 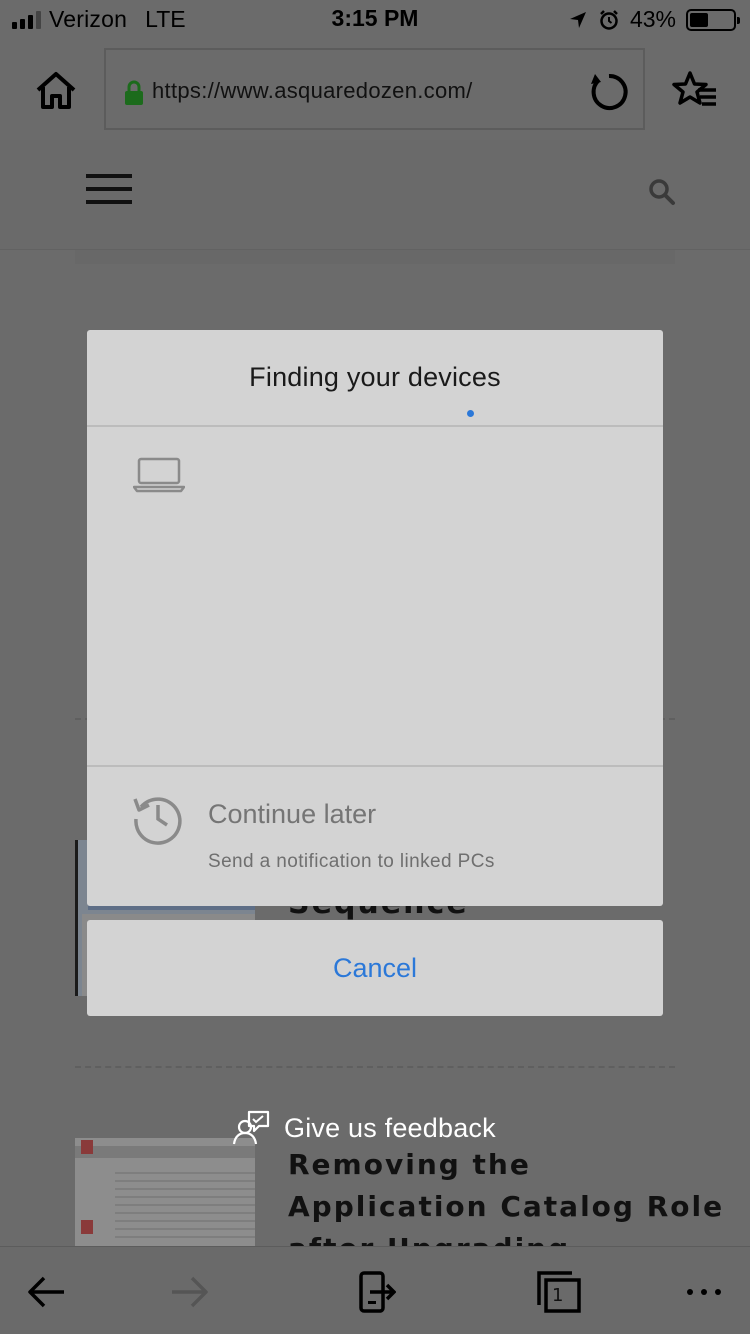 I want to click on history-icon, so click(x=157, y=821).